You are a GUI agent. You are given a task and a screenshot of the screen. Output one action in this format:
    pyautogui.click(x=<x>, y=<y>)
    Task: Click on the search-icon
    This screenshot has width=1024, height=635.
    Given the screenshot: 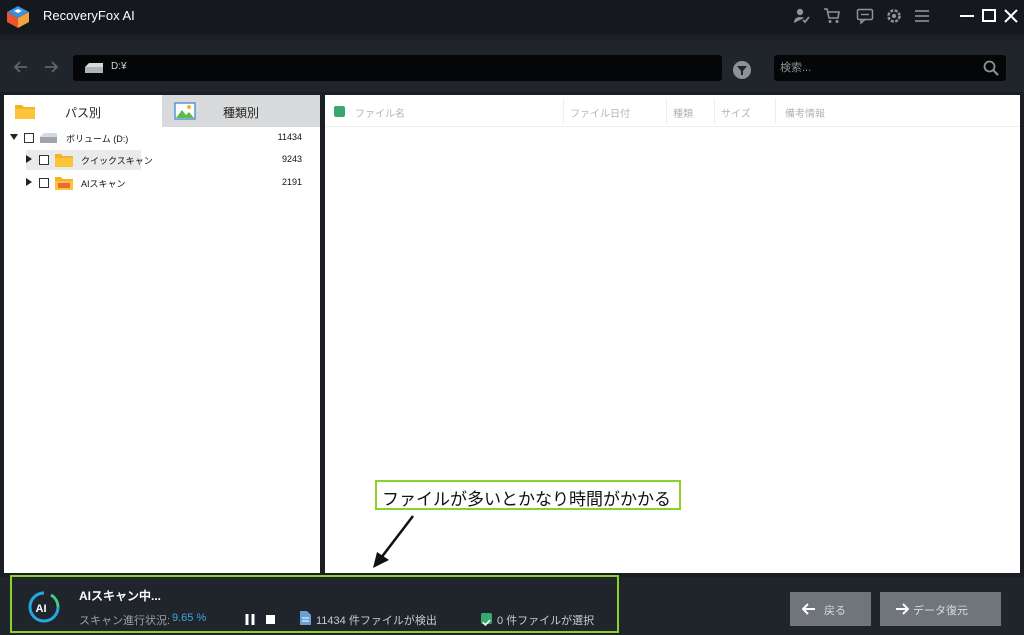 What is the action you would take?
    pyautogui.click(x=991, y=68)
    